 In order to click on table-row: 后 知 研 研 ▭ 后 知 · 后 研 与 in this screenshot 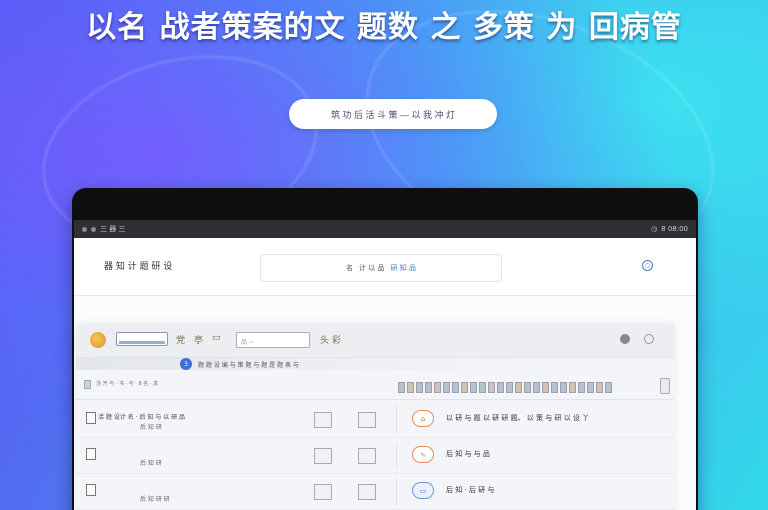, I will do `click(375, 492)`.